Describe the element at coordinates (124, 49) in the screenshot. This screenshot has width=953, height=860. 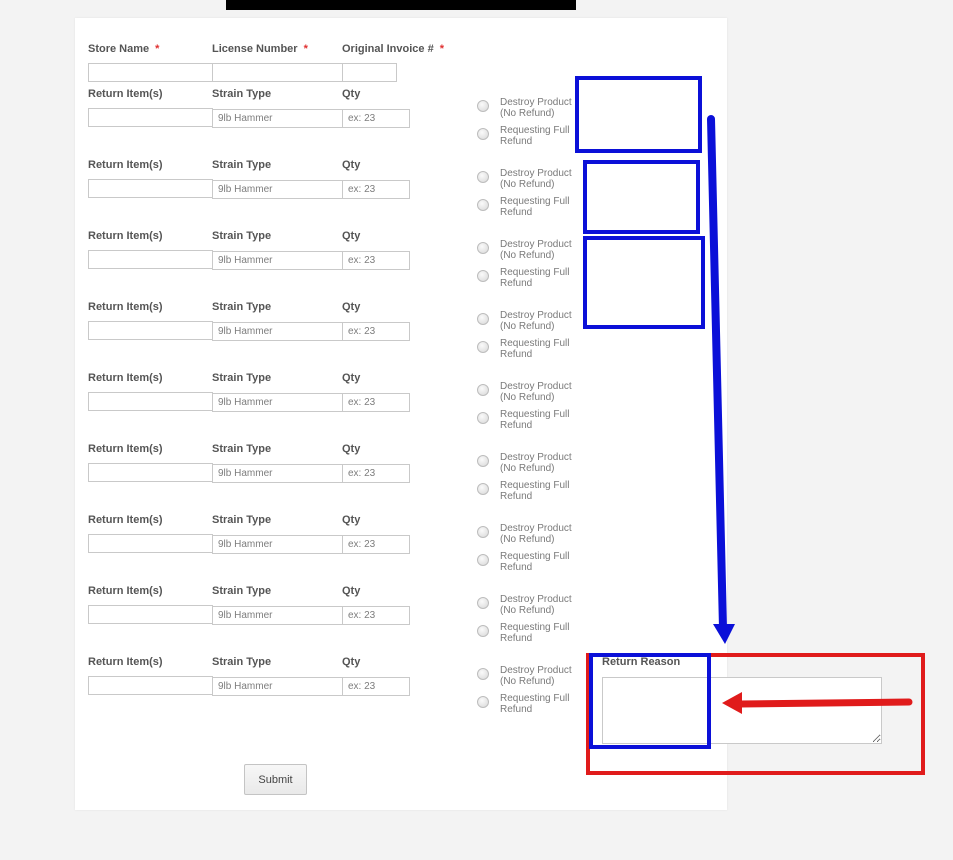
I see `store-name-label: Store Name *` at that location.